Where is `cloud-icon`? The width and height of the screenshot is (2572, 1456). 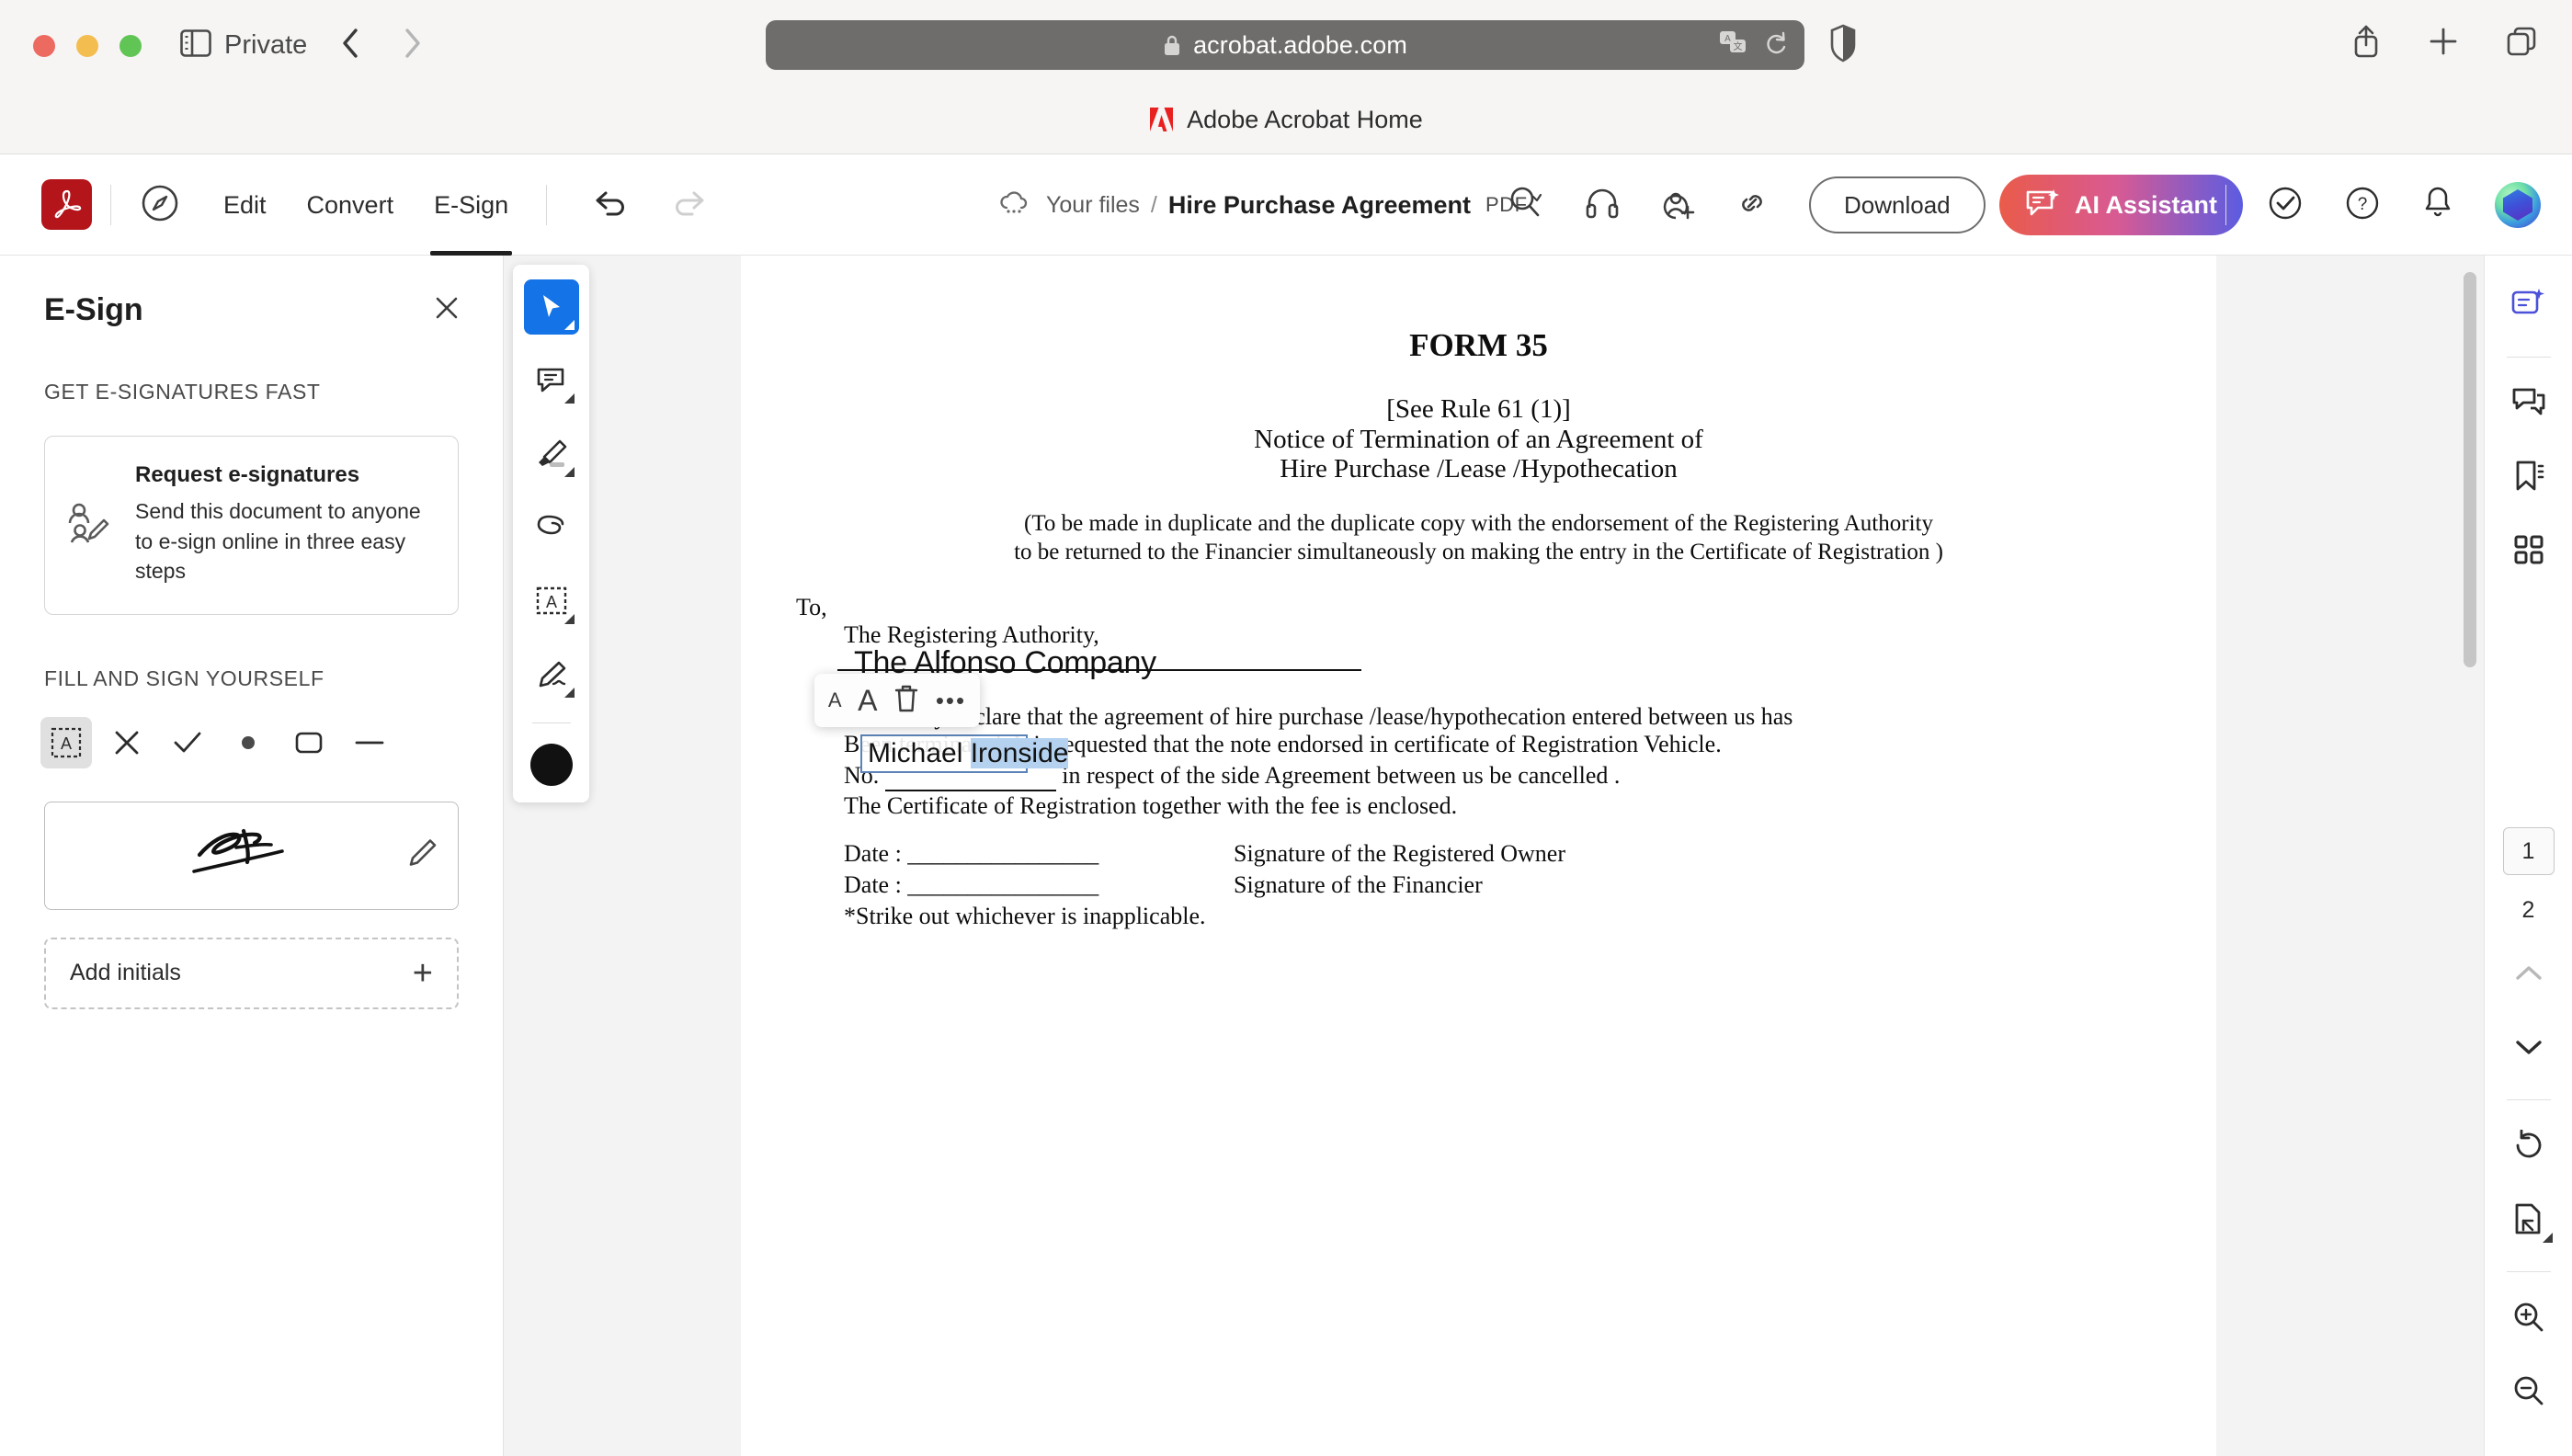 cloud-icon is located at coordinates (1013, 205).